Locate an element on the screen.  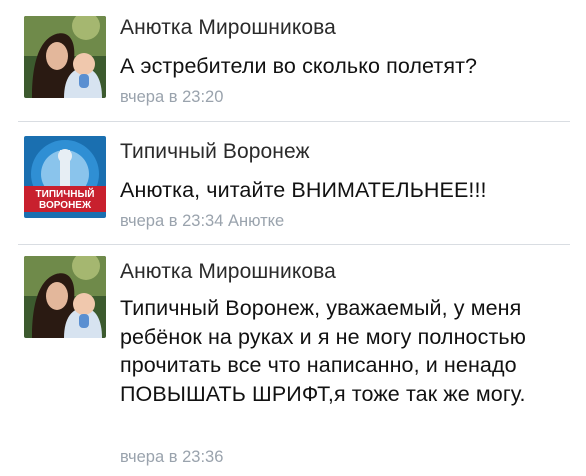
comment-time: вчера в 23:36 is located at coordinates (171, 457).